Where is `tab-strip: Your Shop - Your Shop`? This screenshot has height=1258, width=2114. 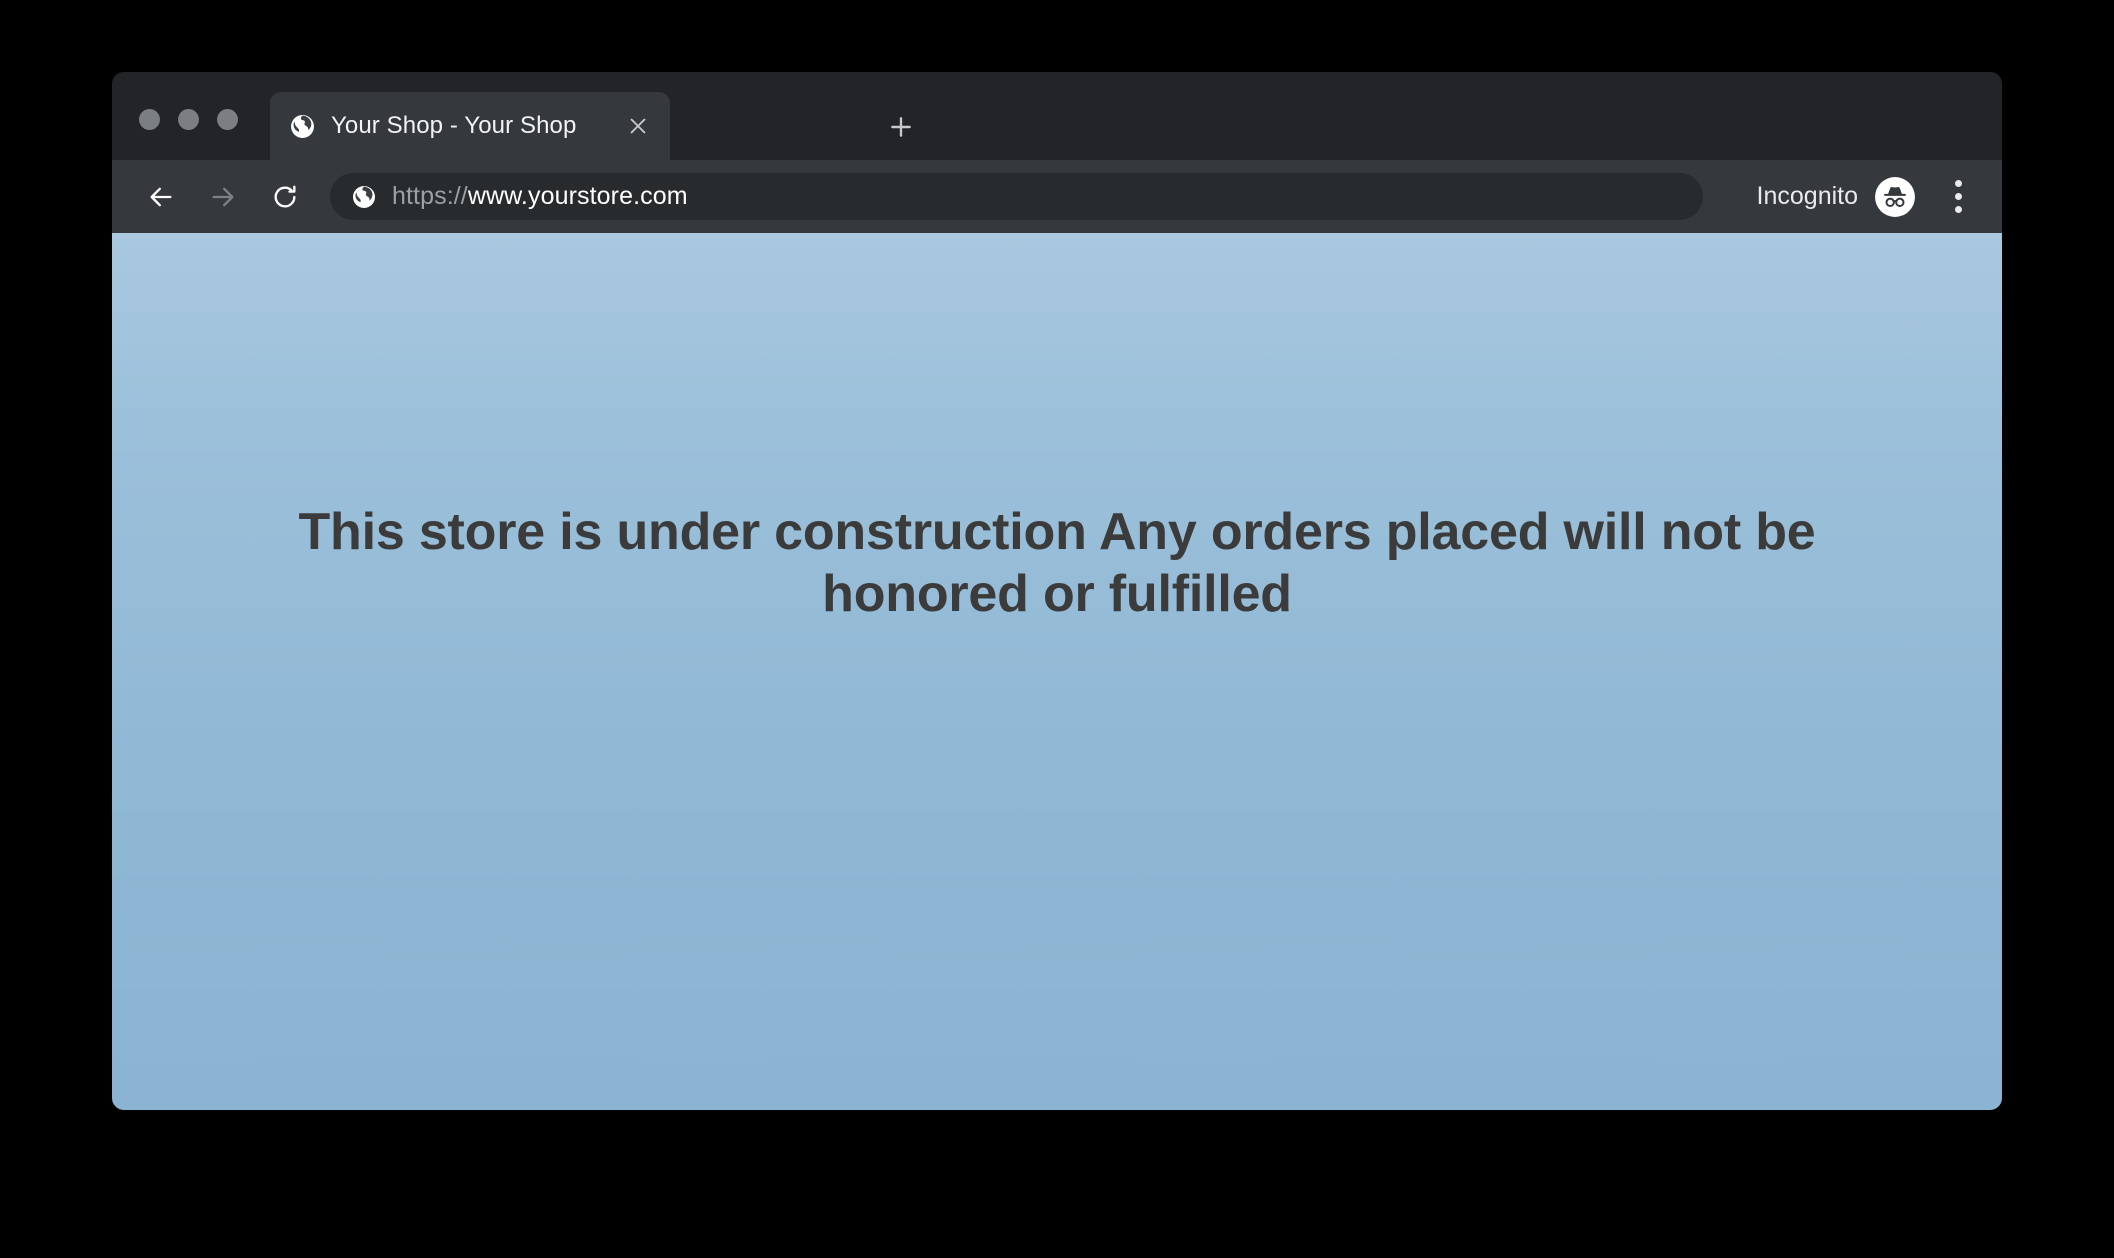
tab-strip: Your Shop - Your Shop is located at coordinates (1057, 116).